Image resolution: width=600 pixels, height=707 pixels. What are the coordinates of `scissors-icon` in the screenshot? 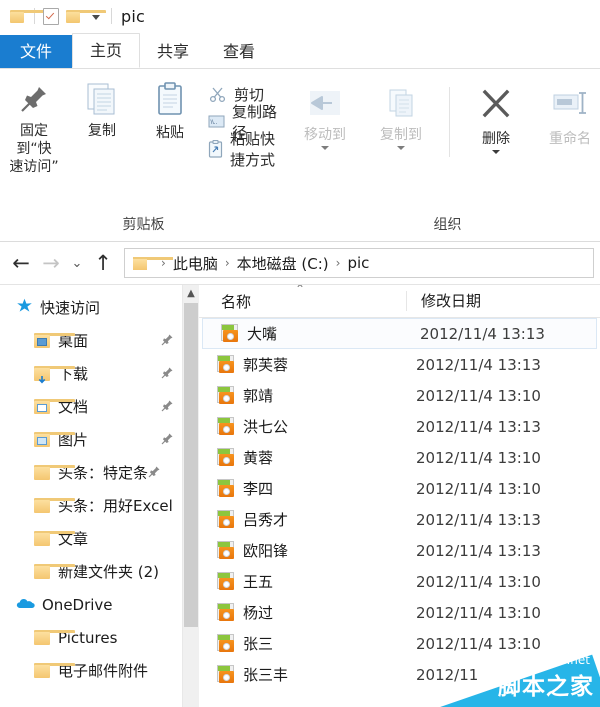 It's located at (217, 94).